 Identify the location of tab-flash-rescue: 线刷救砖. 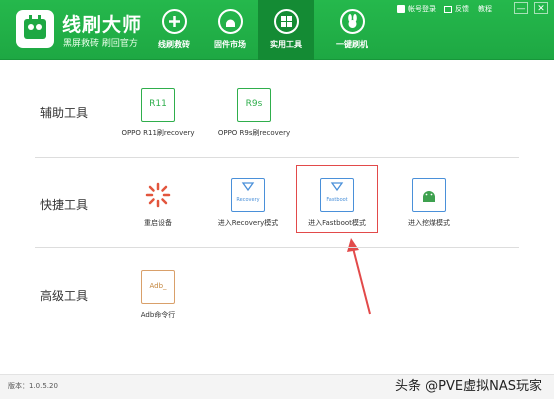
(174, 30).